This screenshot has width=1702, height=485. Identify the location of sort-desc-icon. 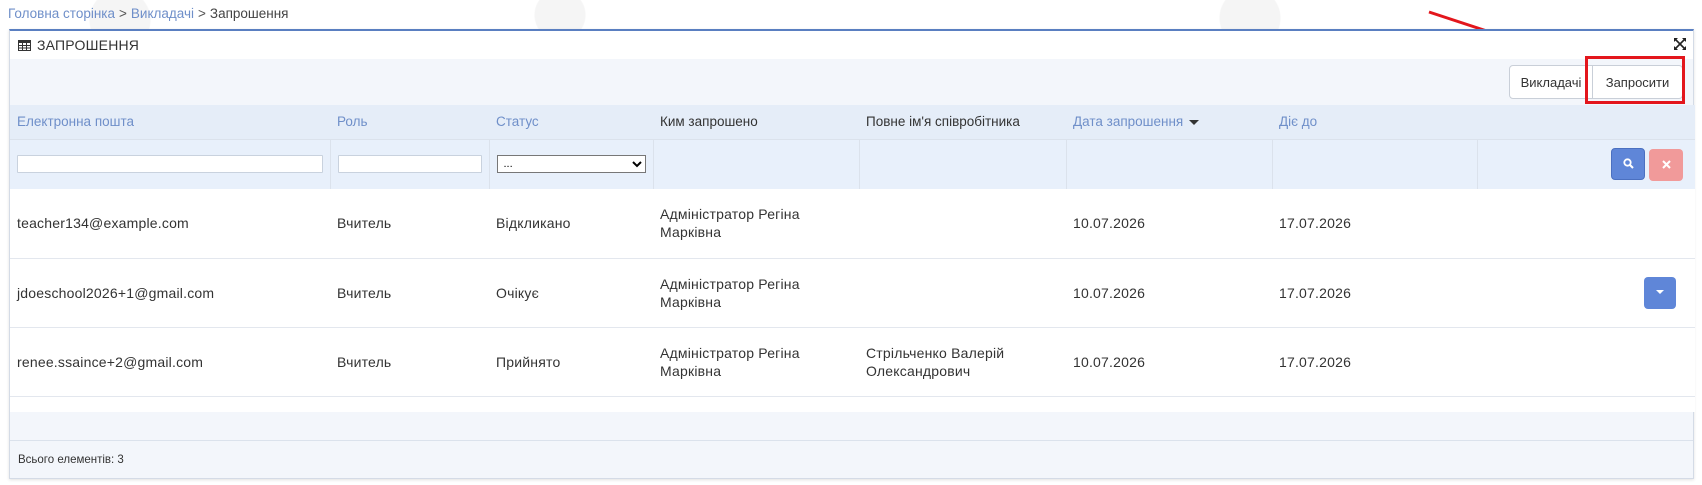
(1194, 123).